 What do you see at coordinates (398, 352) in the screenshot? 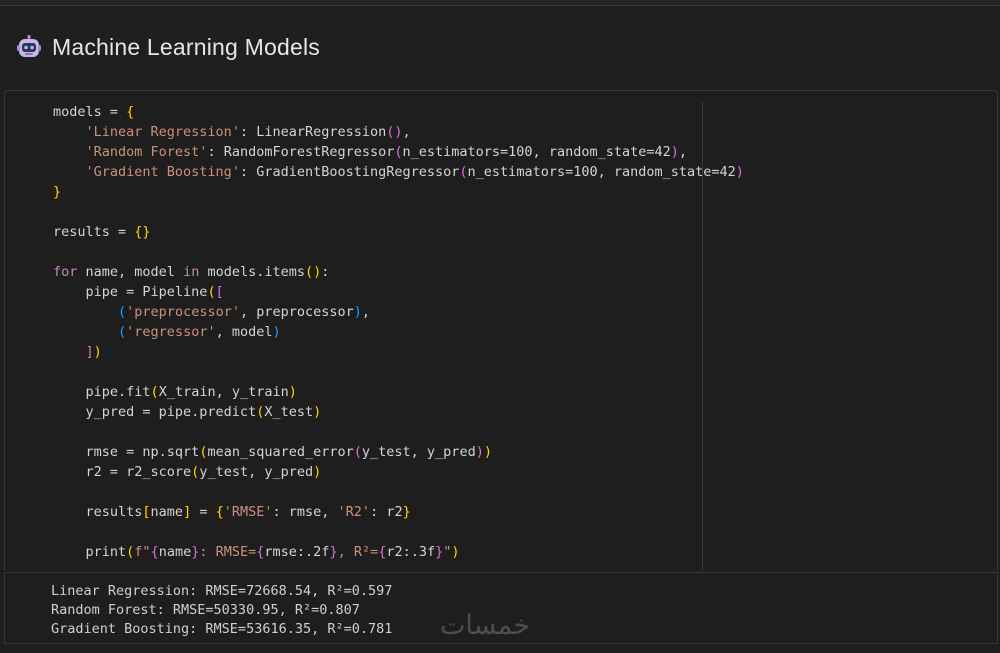
I see `code-line: ])` at bounding box center [398, 352].